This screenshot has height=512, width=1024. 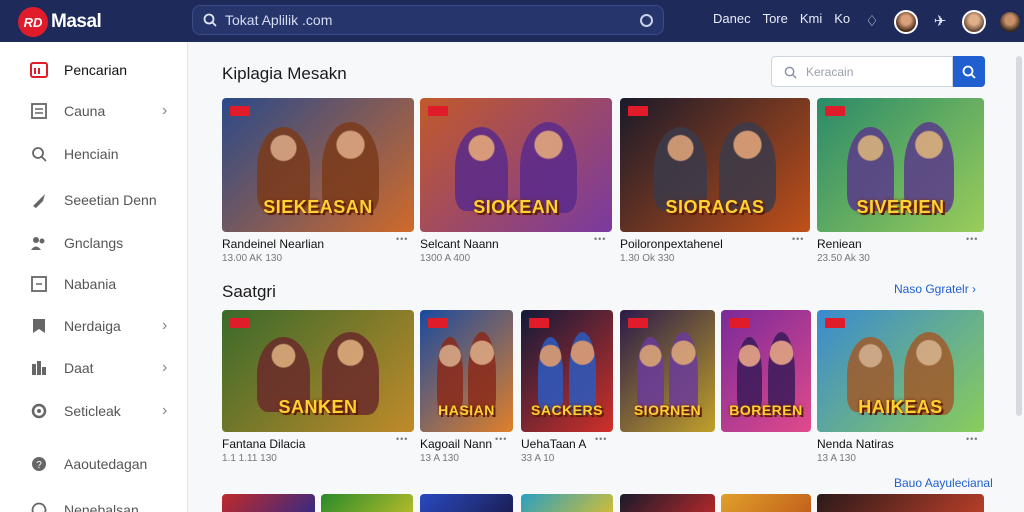 What do you see at coordinates (900, 371) in the screenshot?
I see `game-thumbnail: HAIKEAS` at bounding box center [900, 371].